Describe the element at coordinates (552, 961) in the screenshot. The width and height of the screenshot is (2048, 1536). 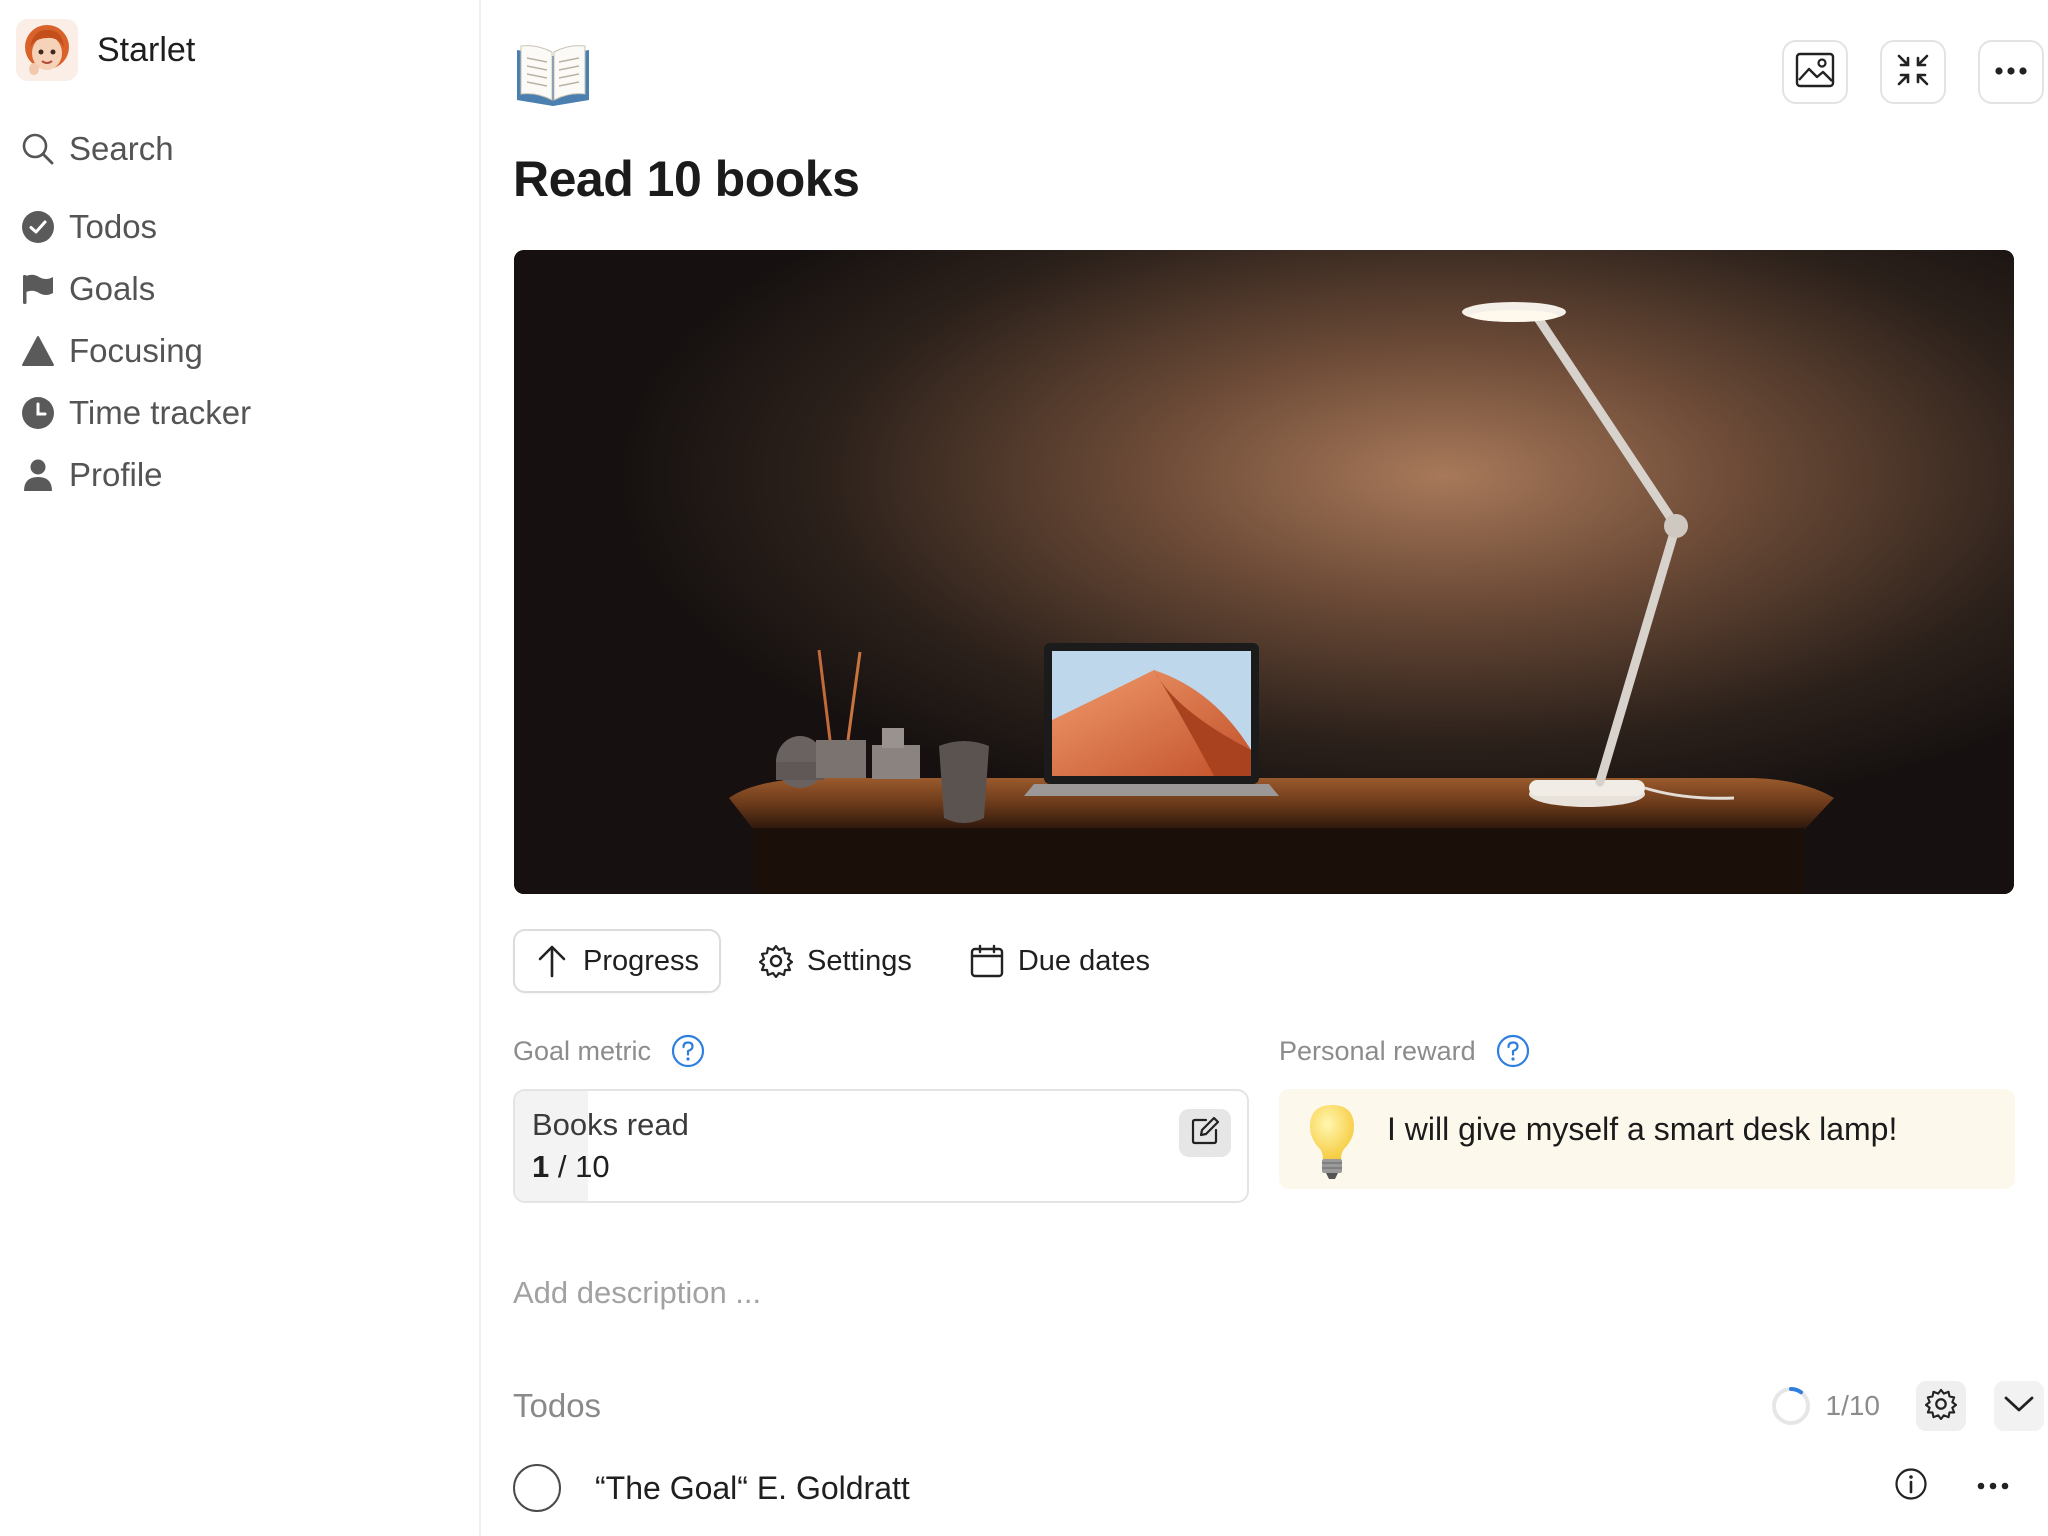
I see `arrow-up-icon` at that location.